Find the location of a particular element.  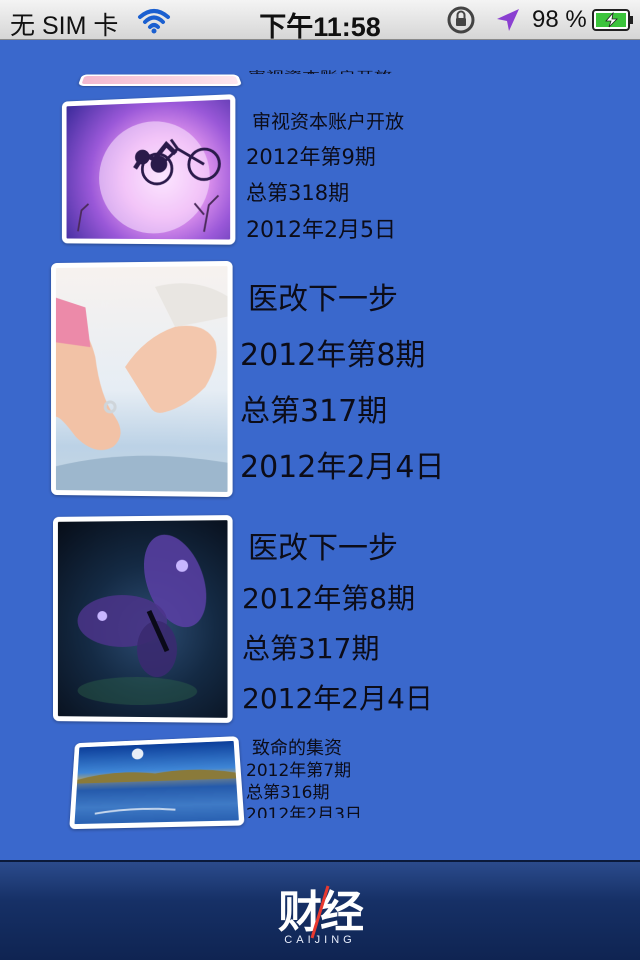

issue-total: 总第318期 is located at coordinates (298, 193).